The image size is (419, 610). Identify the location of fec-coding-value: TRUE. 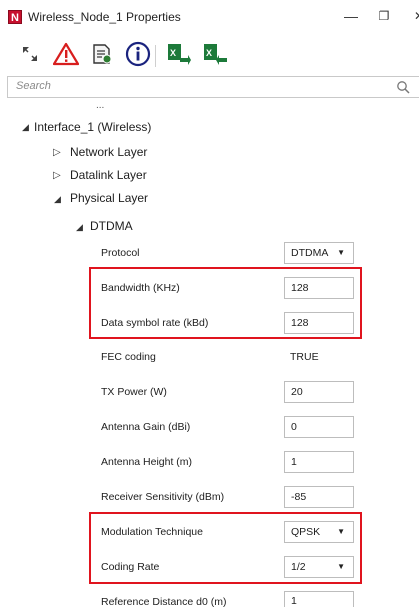
(304, 357).